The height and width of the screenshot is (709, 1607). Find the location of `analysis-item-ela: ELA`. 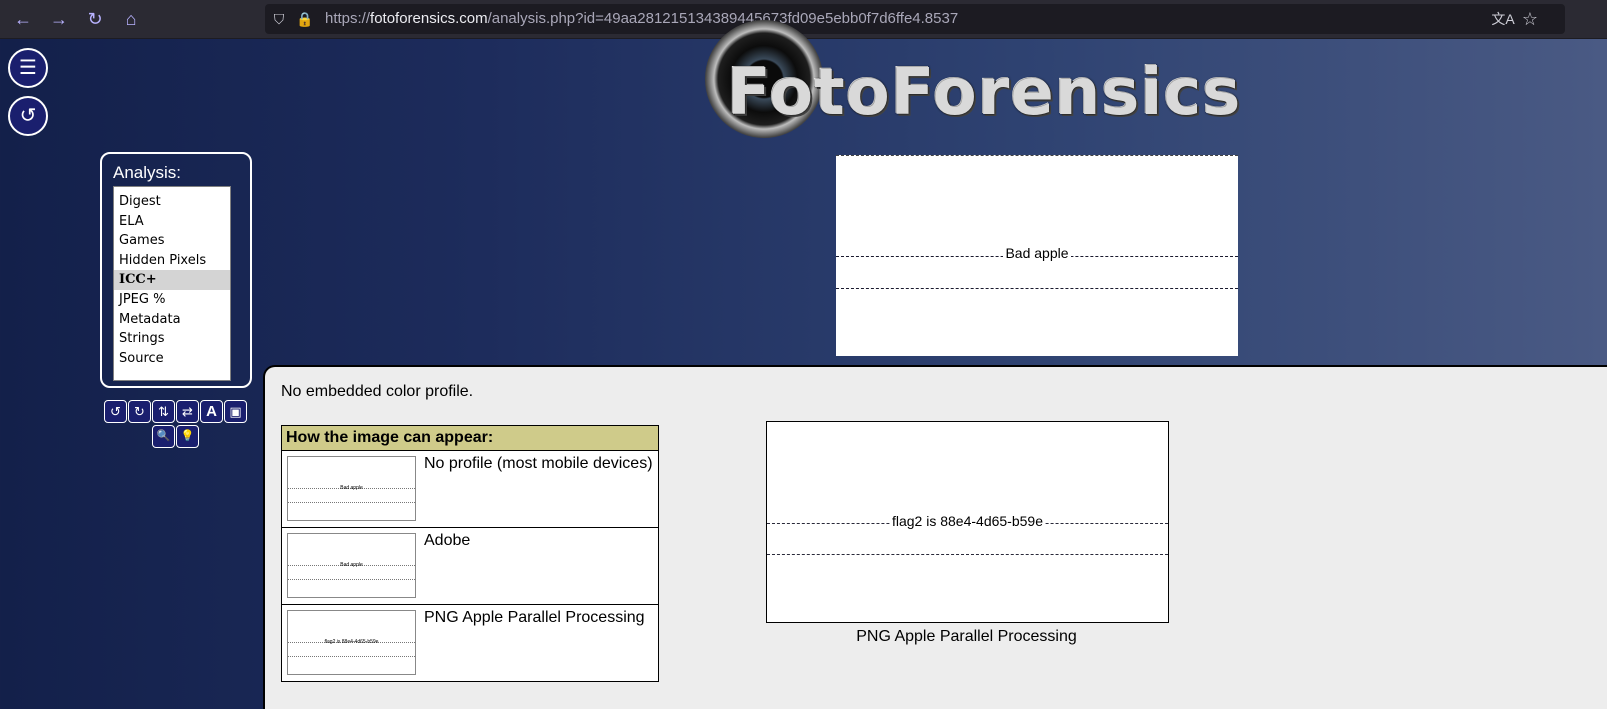

analysis-item-ela: ELA is located at coordinates (172, 222).